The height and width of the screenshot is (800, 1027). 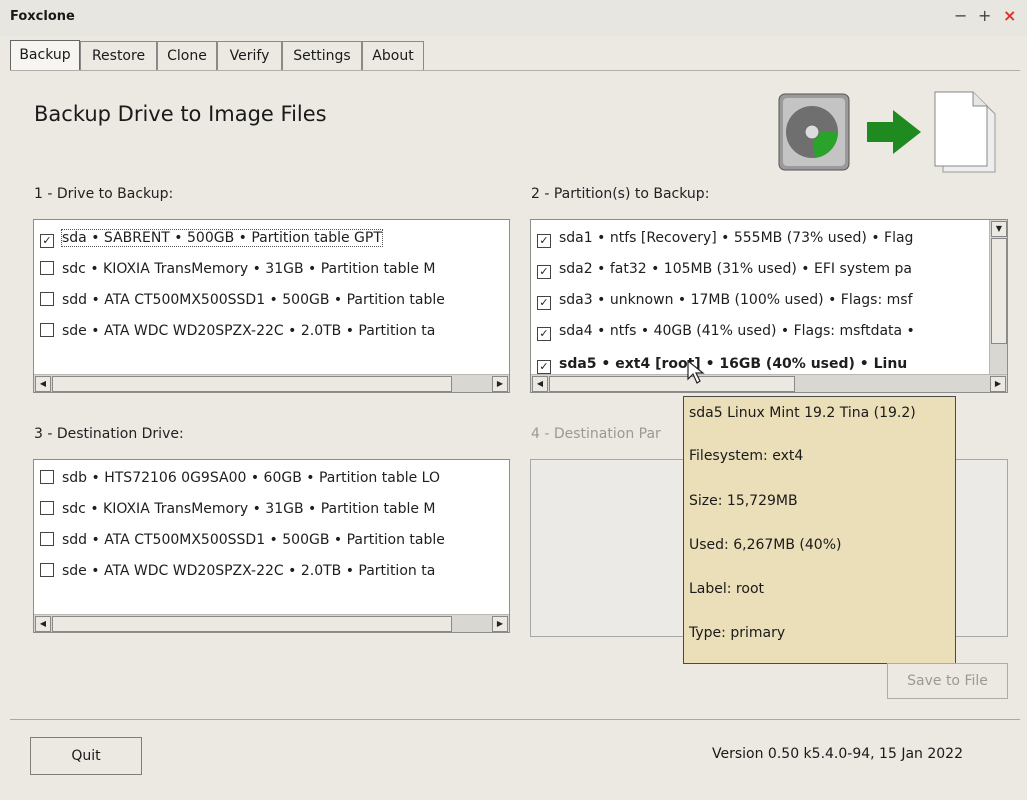 I want to click on tab-restore: Restore, so click(x=118, y=55).